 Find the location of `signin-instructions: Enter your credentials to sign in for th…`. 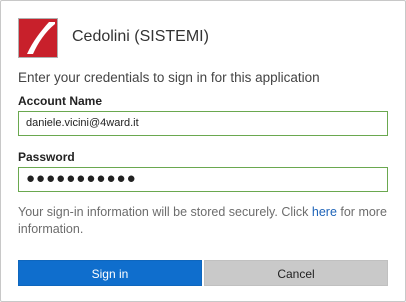

signin-instructions: Enter your credentials to sign in for th… is located at coordinates (169, 77).